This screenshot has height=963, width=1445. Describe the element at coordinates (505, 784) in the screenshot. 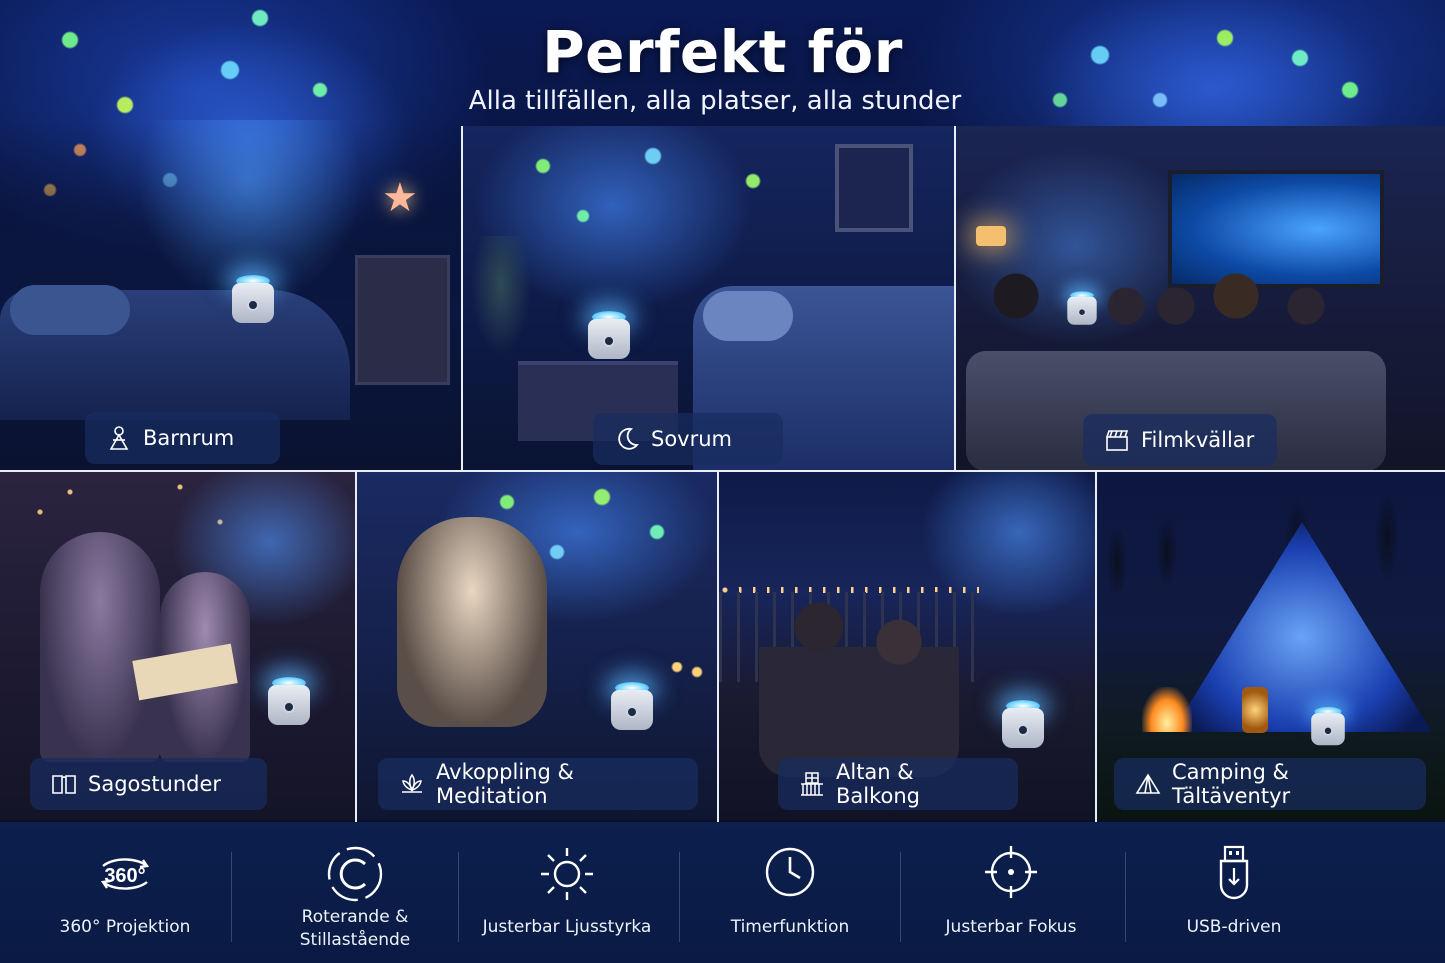

I see `scene-label-text: Avkoppling & Meditation` at that location.